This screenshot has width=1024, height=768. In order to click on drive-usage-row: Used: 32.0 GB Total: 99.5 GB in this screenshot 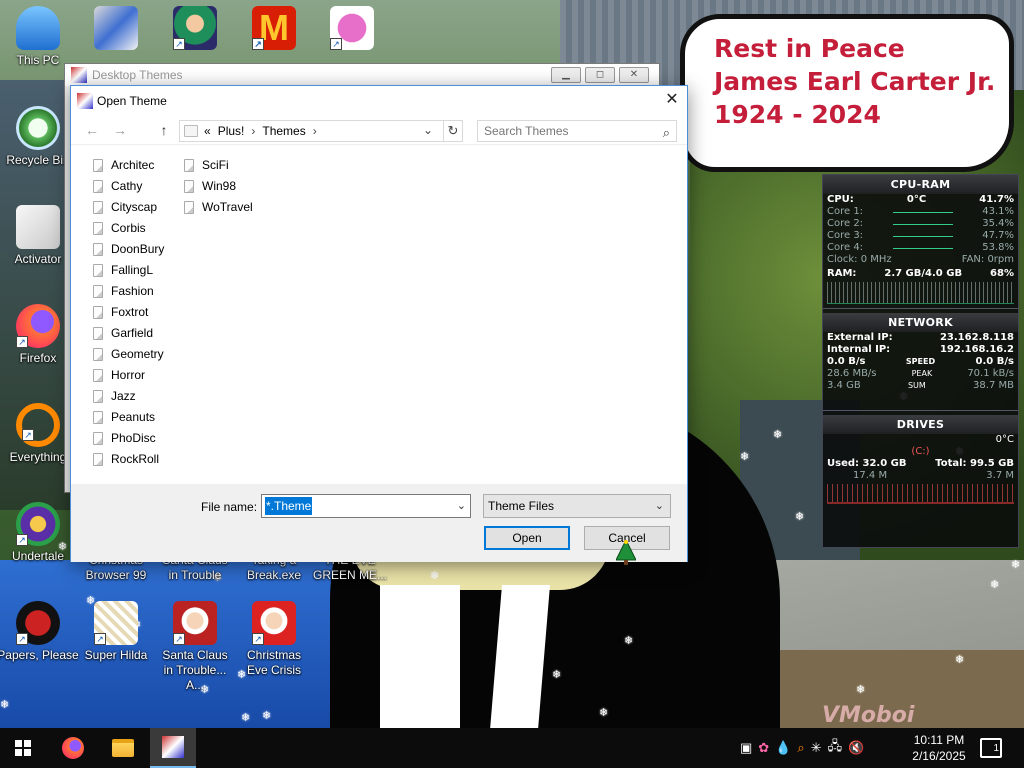, I will do `click(920, 464)`.